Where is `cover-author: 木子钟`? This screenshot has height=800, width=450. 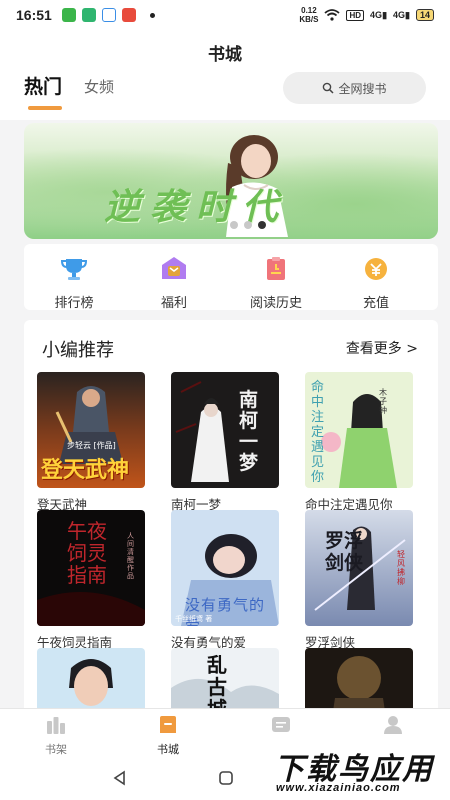 cover-author: 木子钟 is located at coordinates (383, 401).